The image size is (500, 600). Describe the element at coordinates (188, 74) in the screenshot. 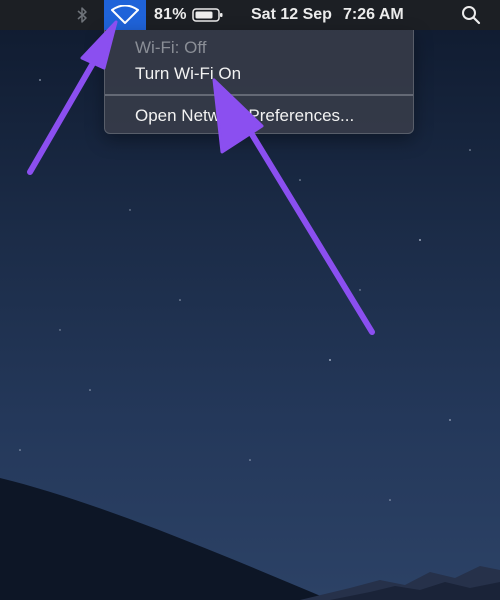

I see `turn-wifi-on-item: Turn Wi-Fi On` at that location.